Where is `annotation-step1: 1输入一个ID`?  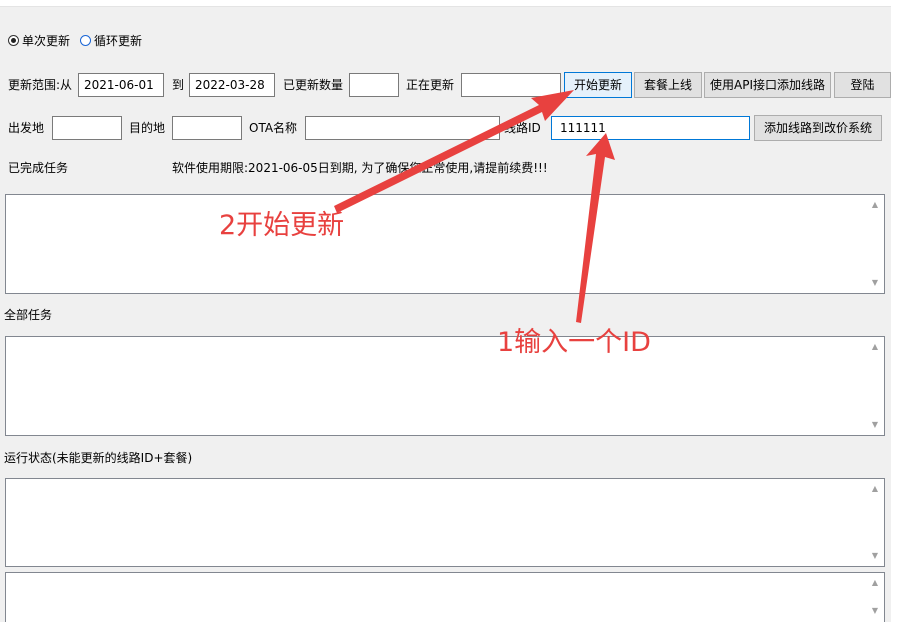 annotation-step1: 1输入一个ID is located at coordinates (574, 342).